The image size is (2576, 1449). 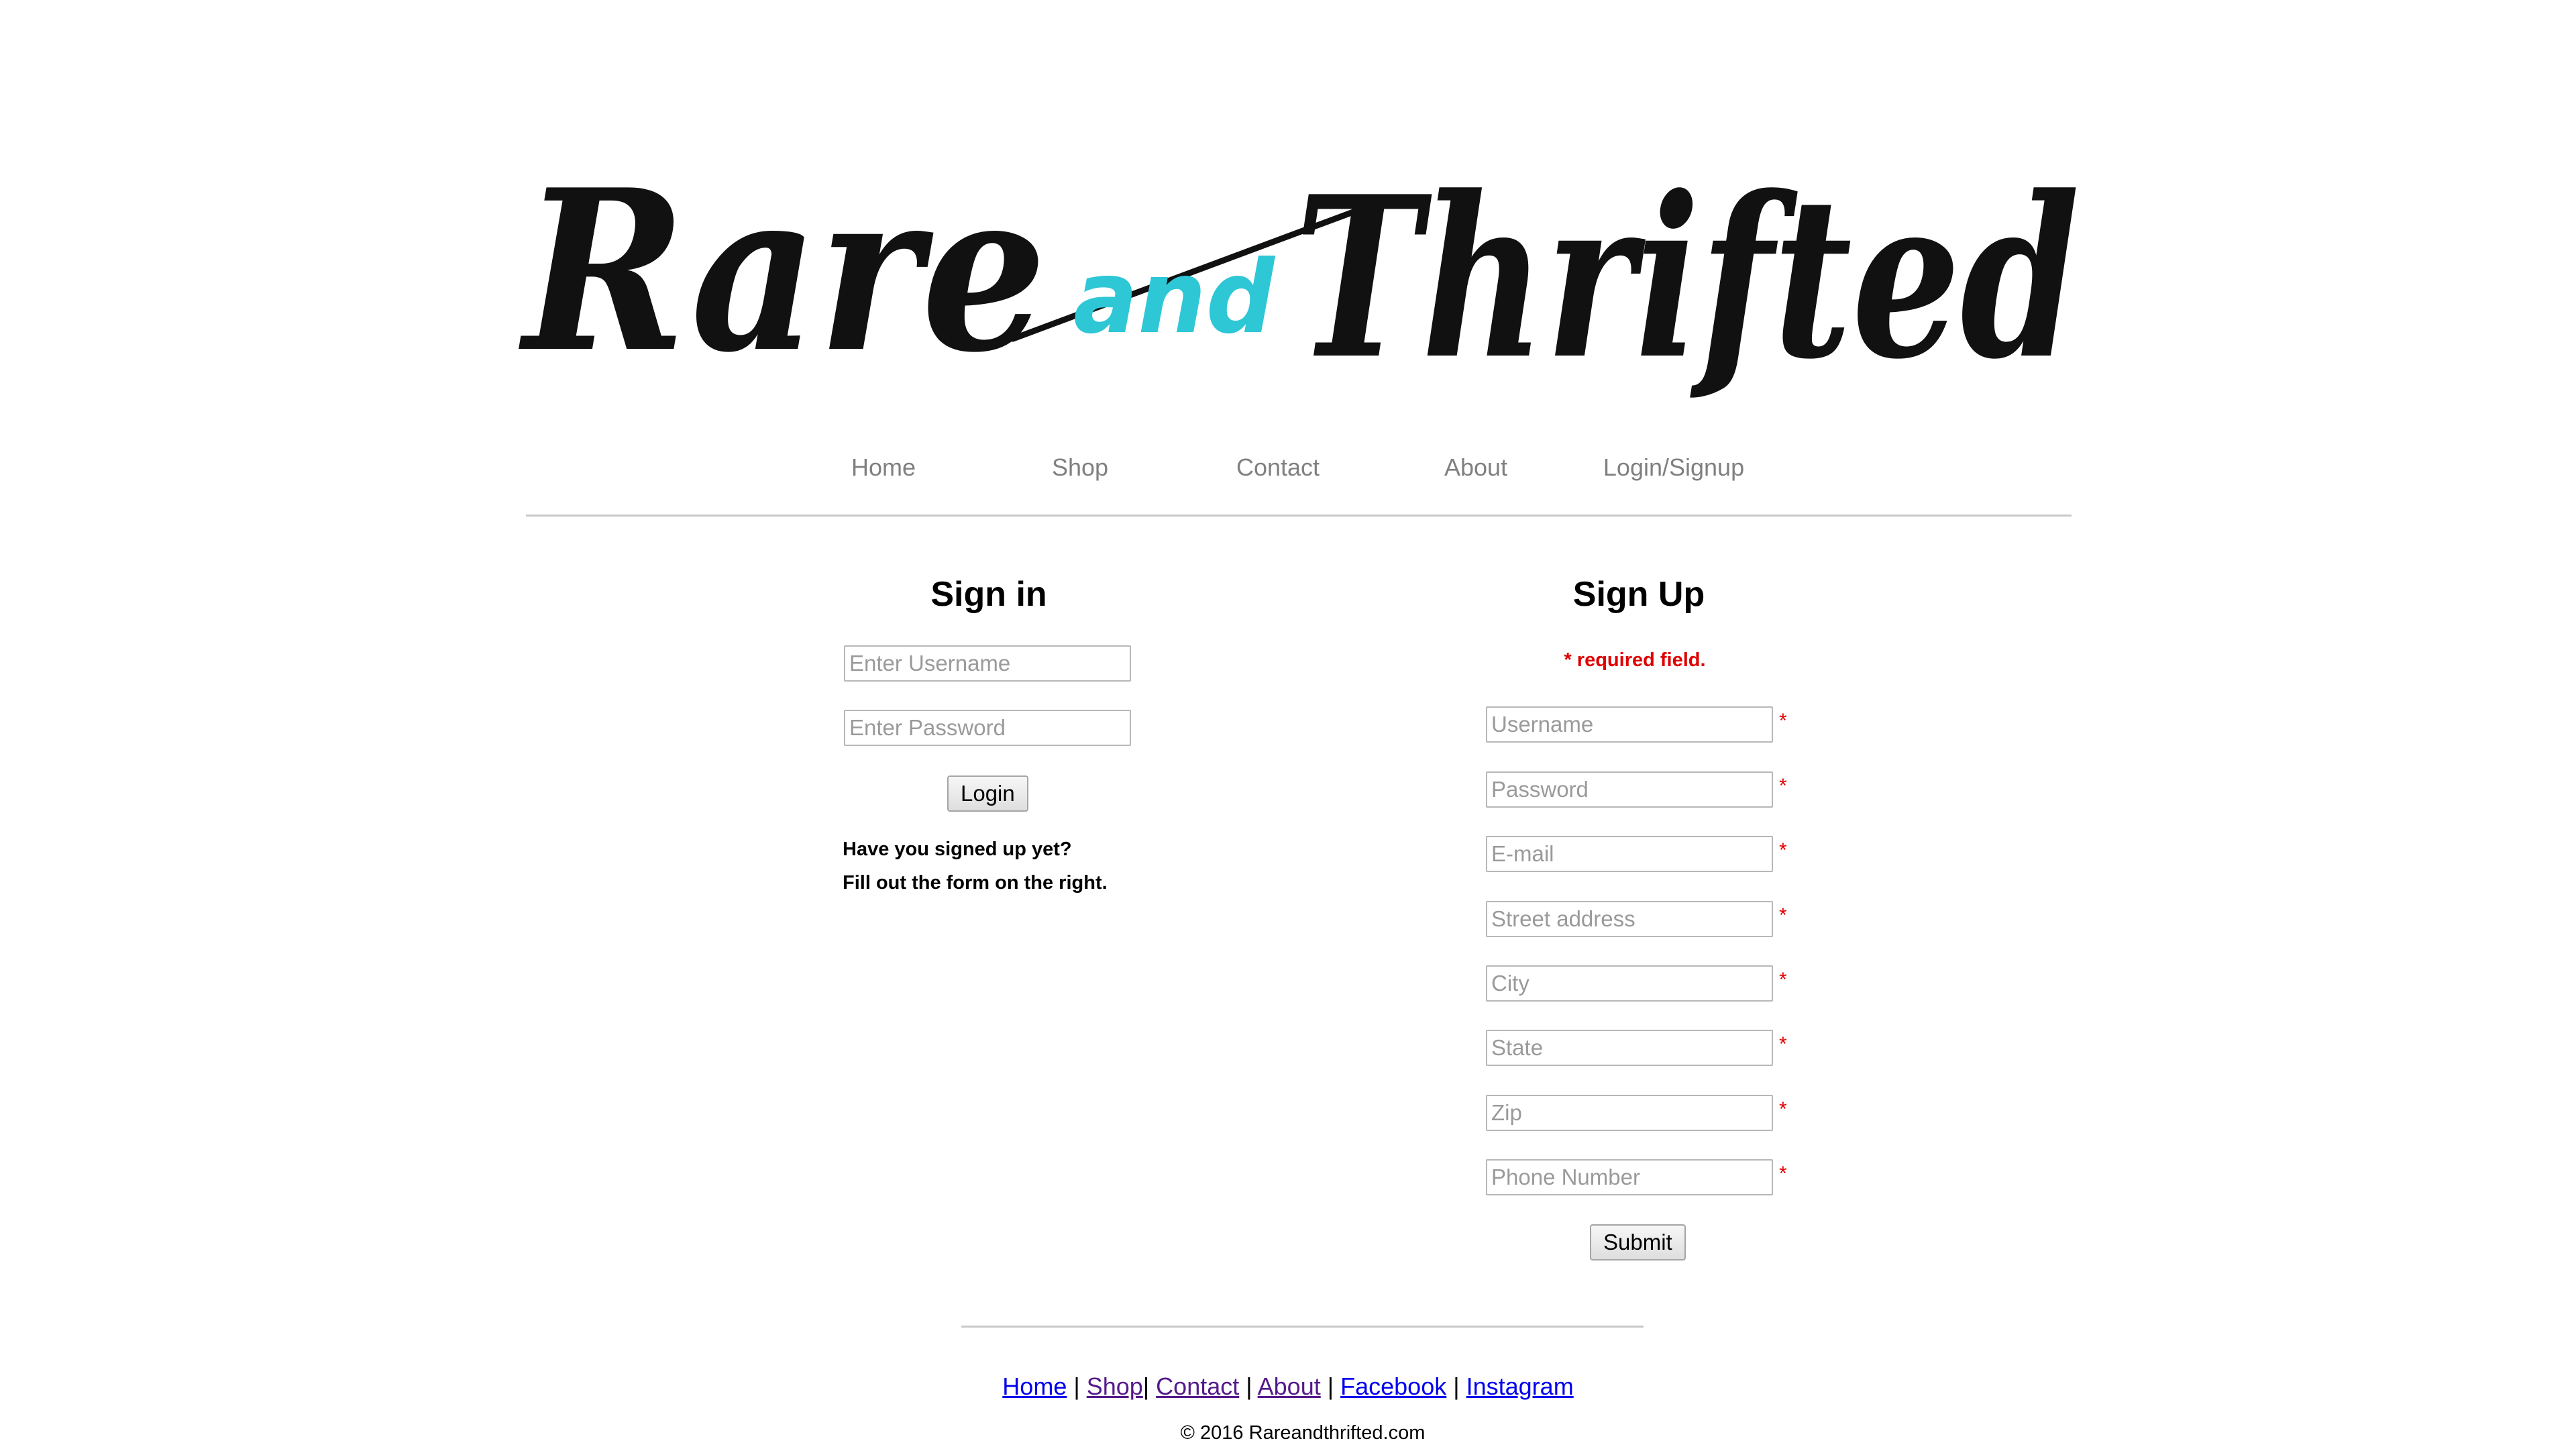 What do you see at coordinates (957, 849) in the screenshot?
I see `signin-note-line1: Have you signed up yet?` at bounding box center [957, 849].